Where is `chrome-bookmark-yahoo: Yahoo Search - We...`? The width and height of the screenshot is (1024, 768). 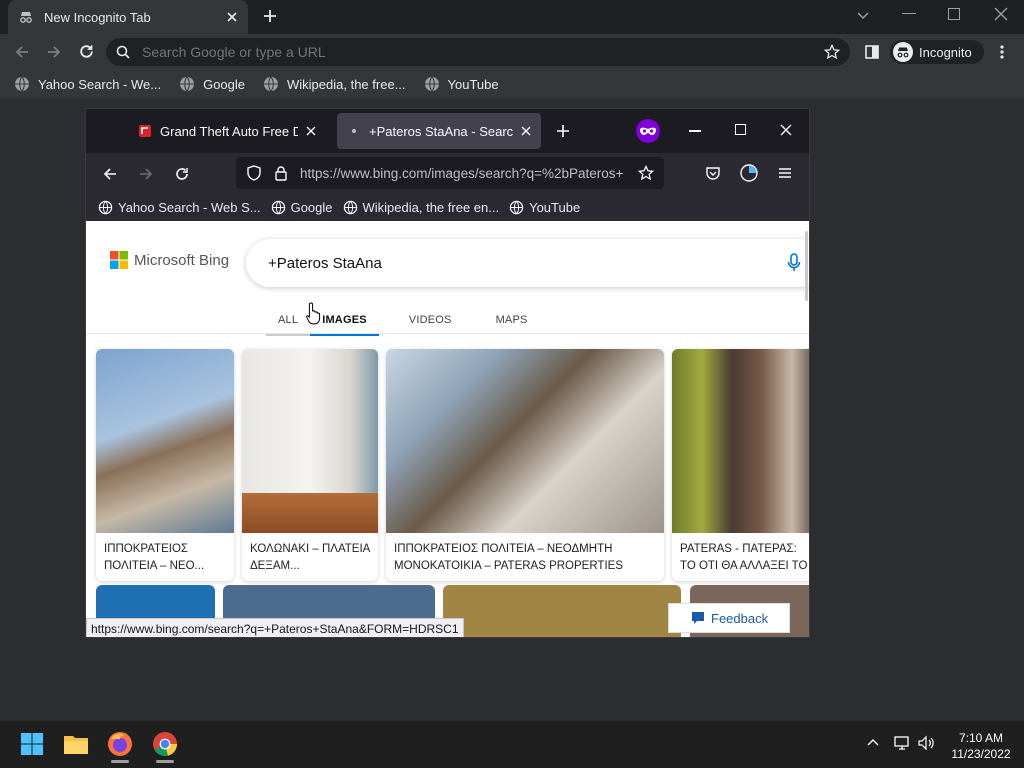
chrome-bookmark-yahoo: Yahoo Search - We... is located at coordinates (87, 84).